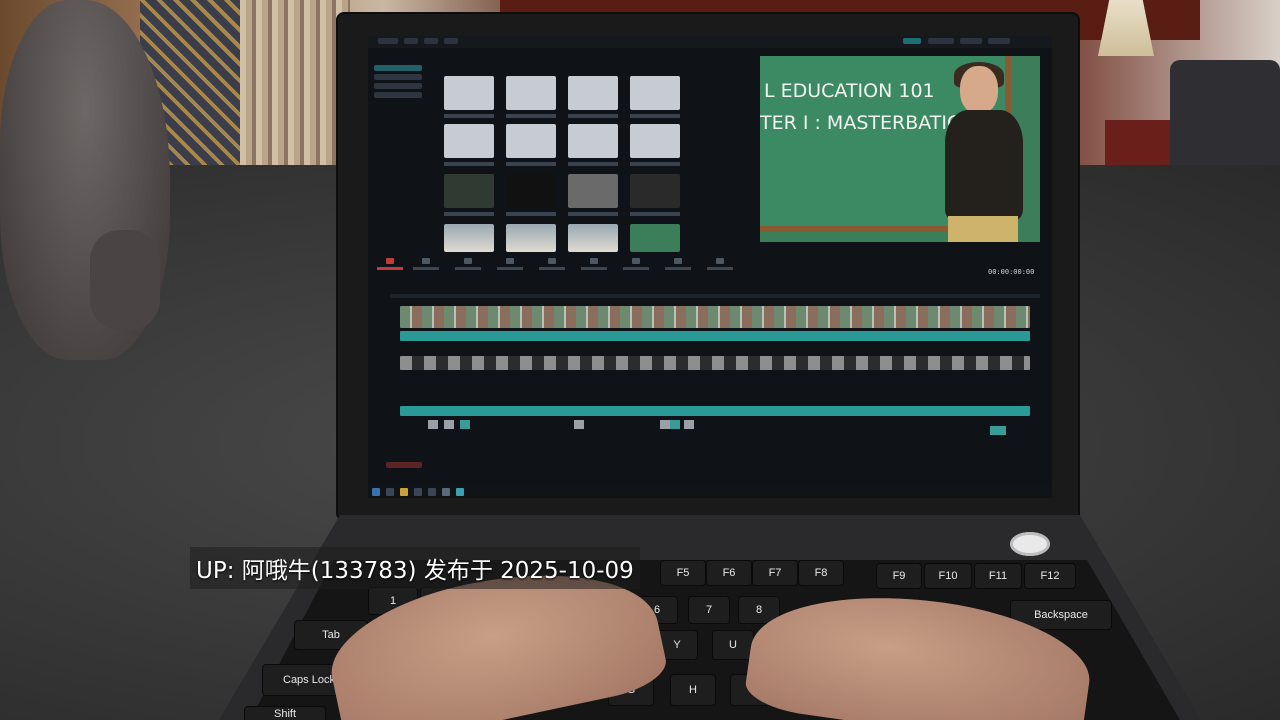 The height and width of the screenshot is (720, 1280). What do you see at coordinates (415, 568) in the screenshot?
I see `uploader-caption: UP: 阿哦牛(133783) 发布于 2025-10-09` at bounding box center [415, 568].